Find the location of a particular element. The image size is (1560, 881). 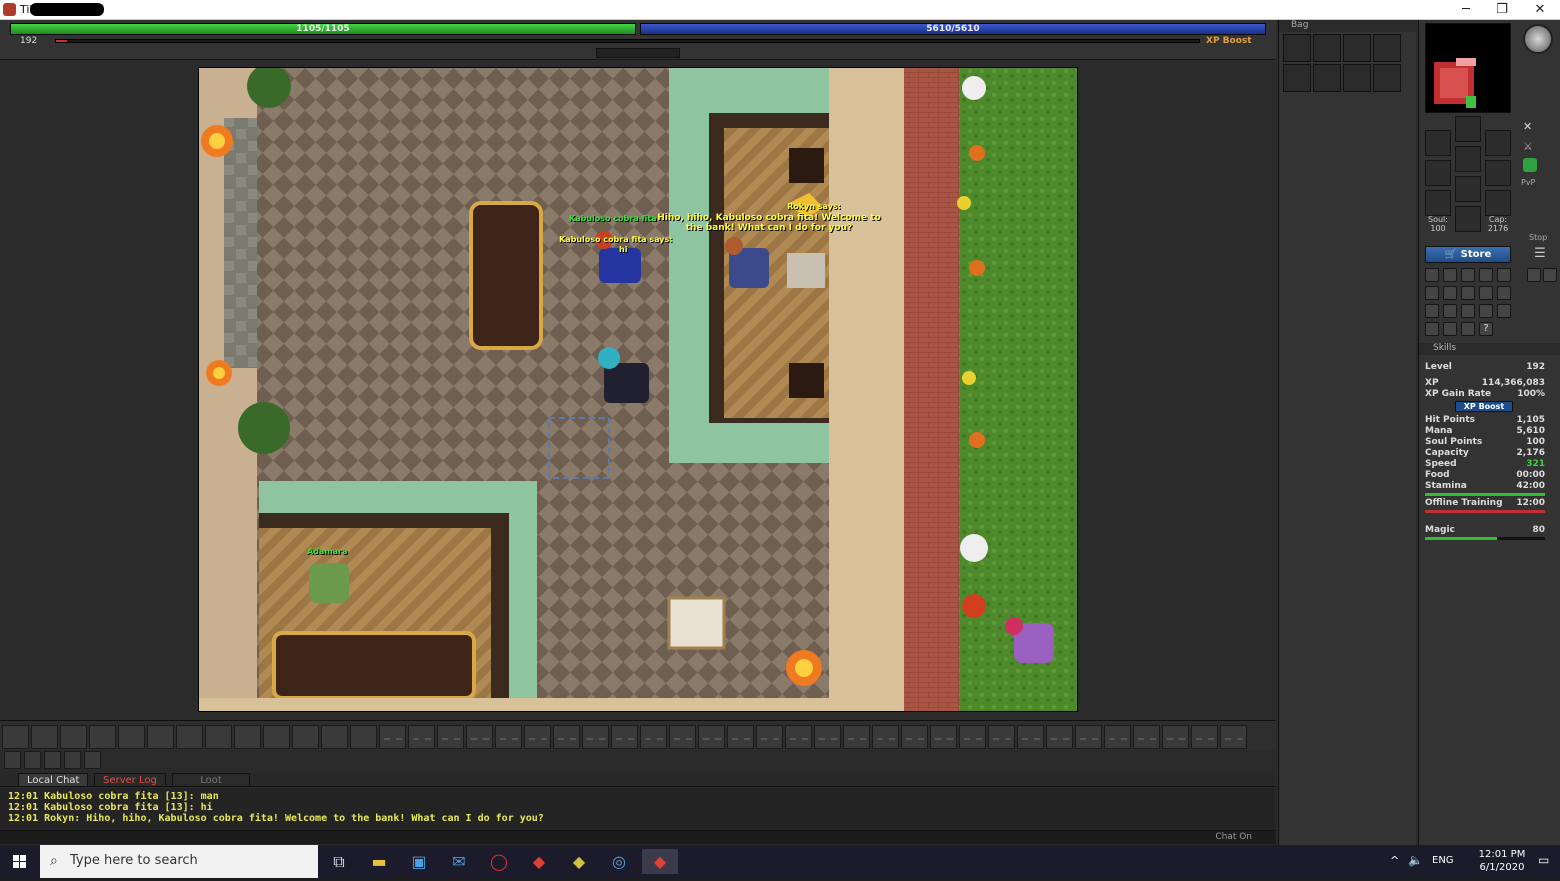

language-indicator: ENG is located at coordinates (1443, 860).